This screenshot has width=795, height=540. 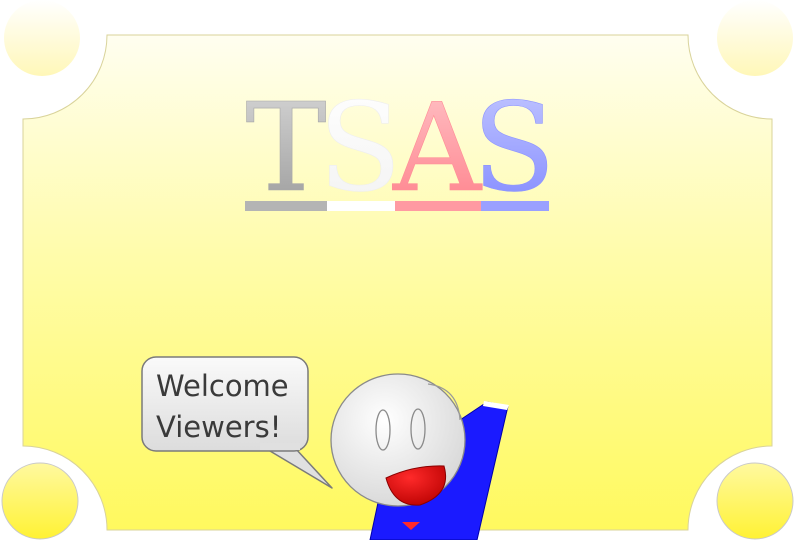 What do you see at coordinates (755, 501) in the screenshot?
I see `corner-circle-bottom-right` at bounding box center [755, 501].